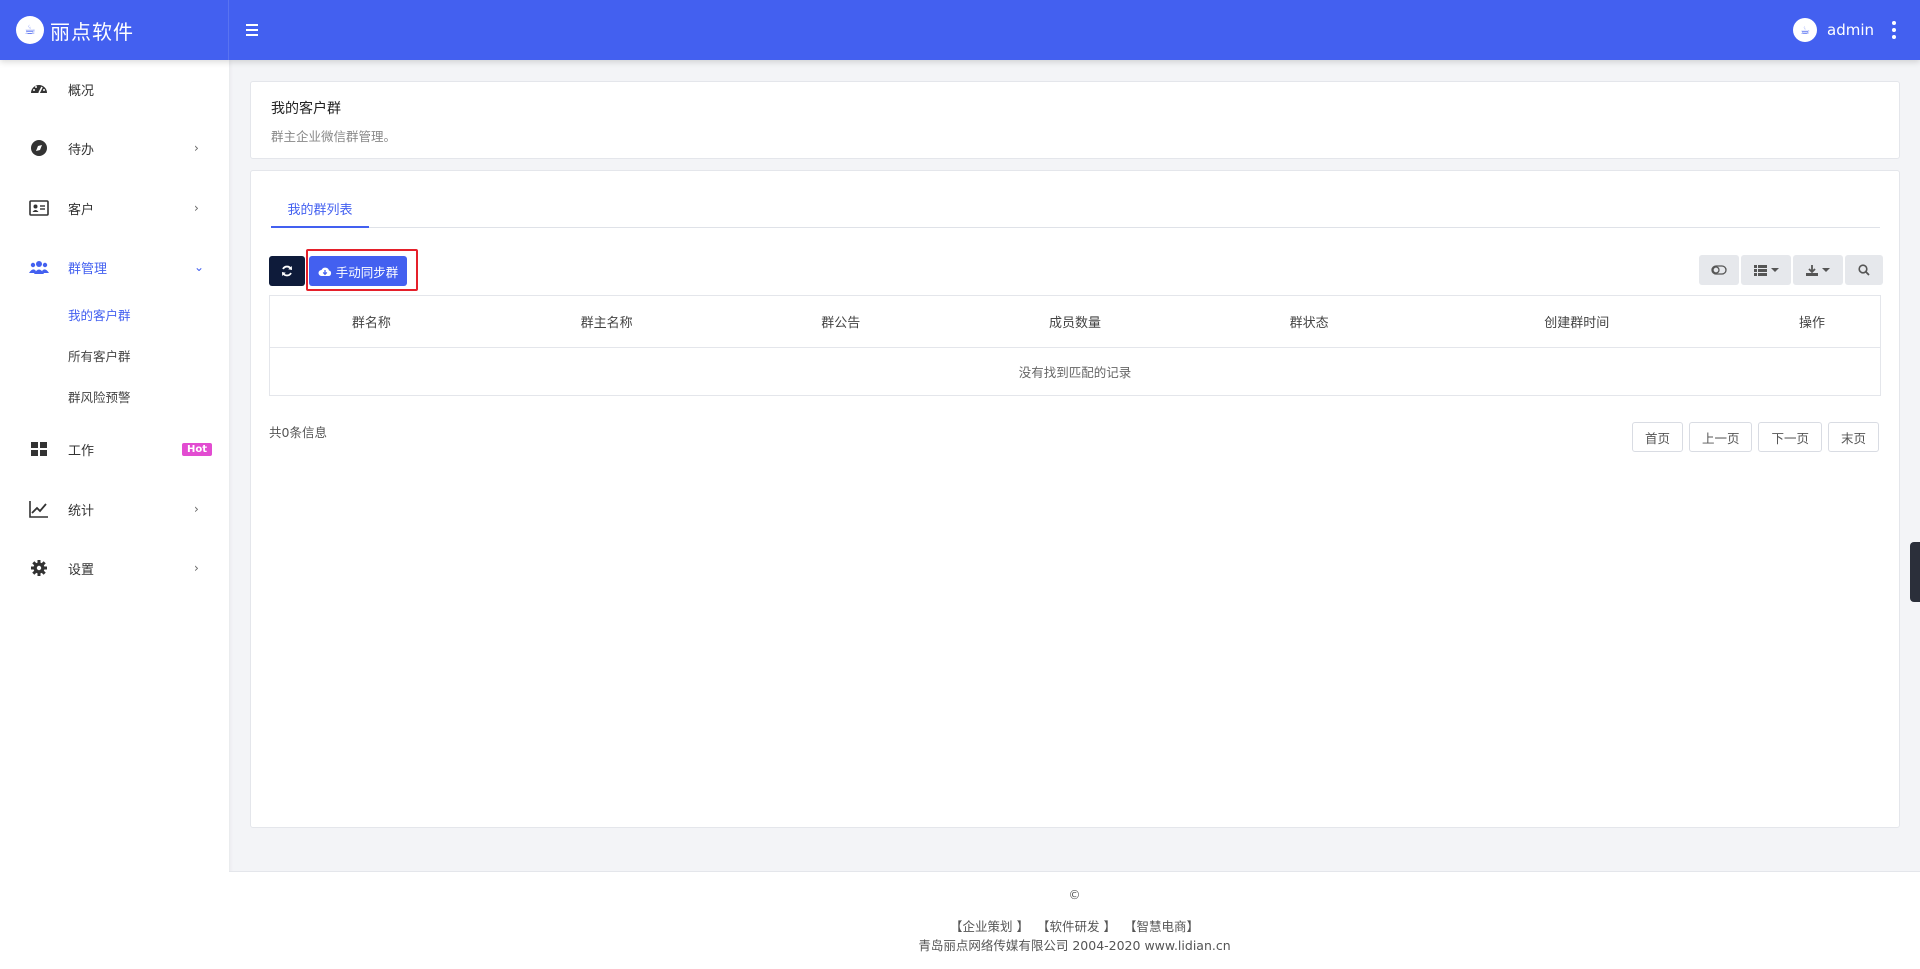 The width and height of the screenshot is (1920, 969). What do you see at coordinates (39, 509) in the screenshot?
I see `chart-line-icon` at bounding box center [39, 509].